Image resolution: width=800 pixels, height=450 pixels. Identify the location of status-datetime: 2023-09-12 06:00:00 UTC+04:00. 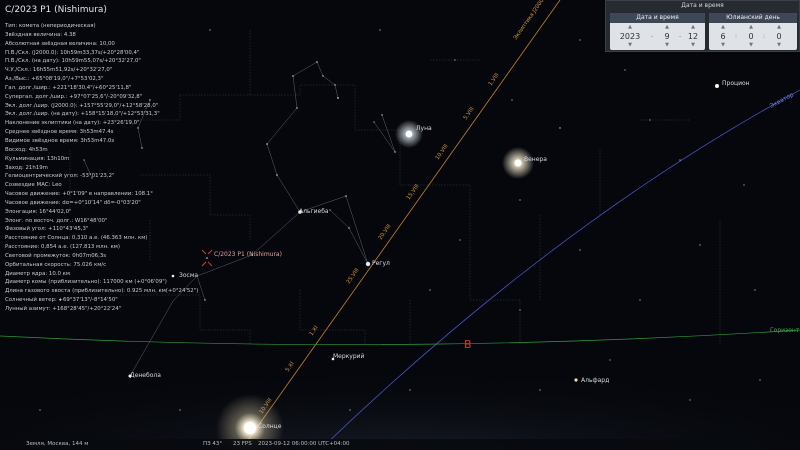
(304, 444).